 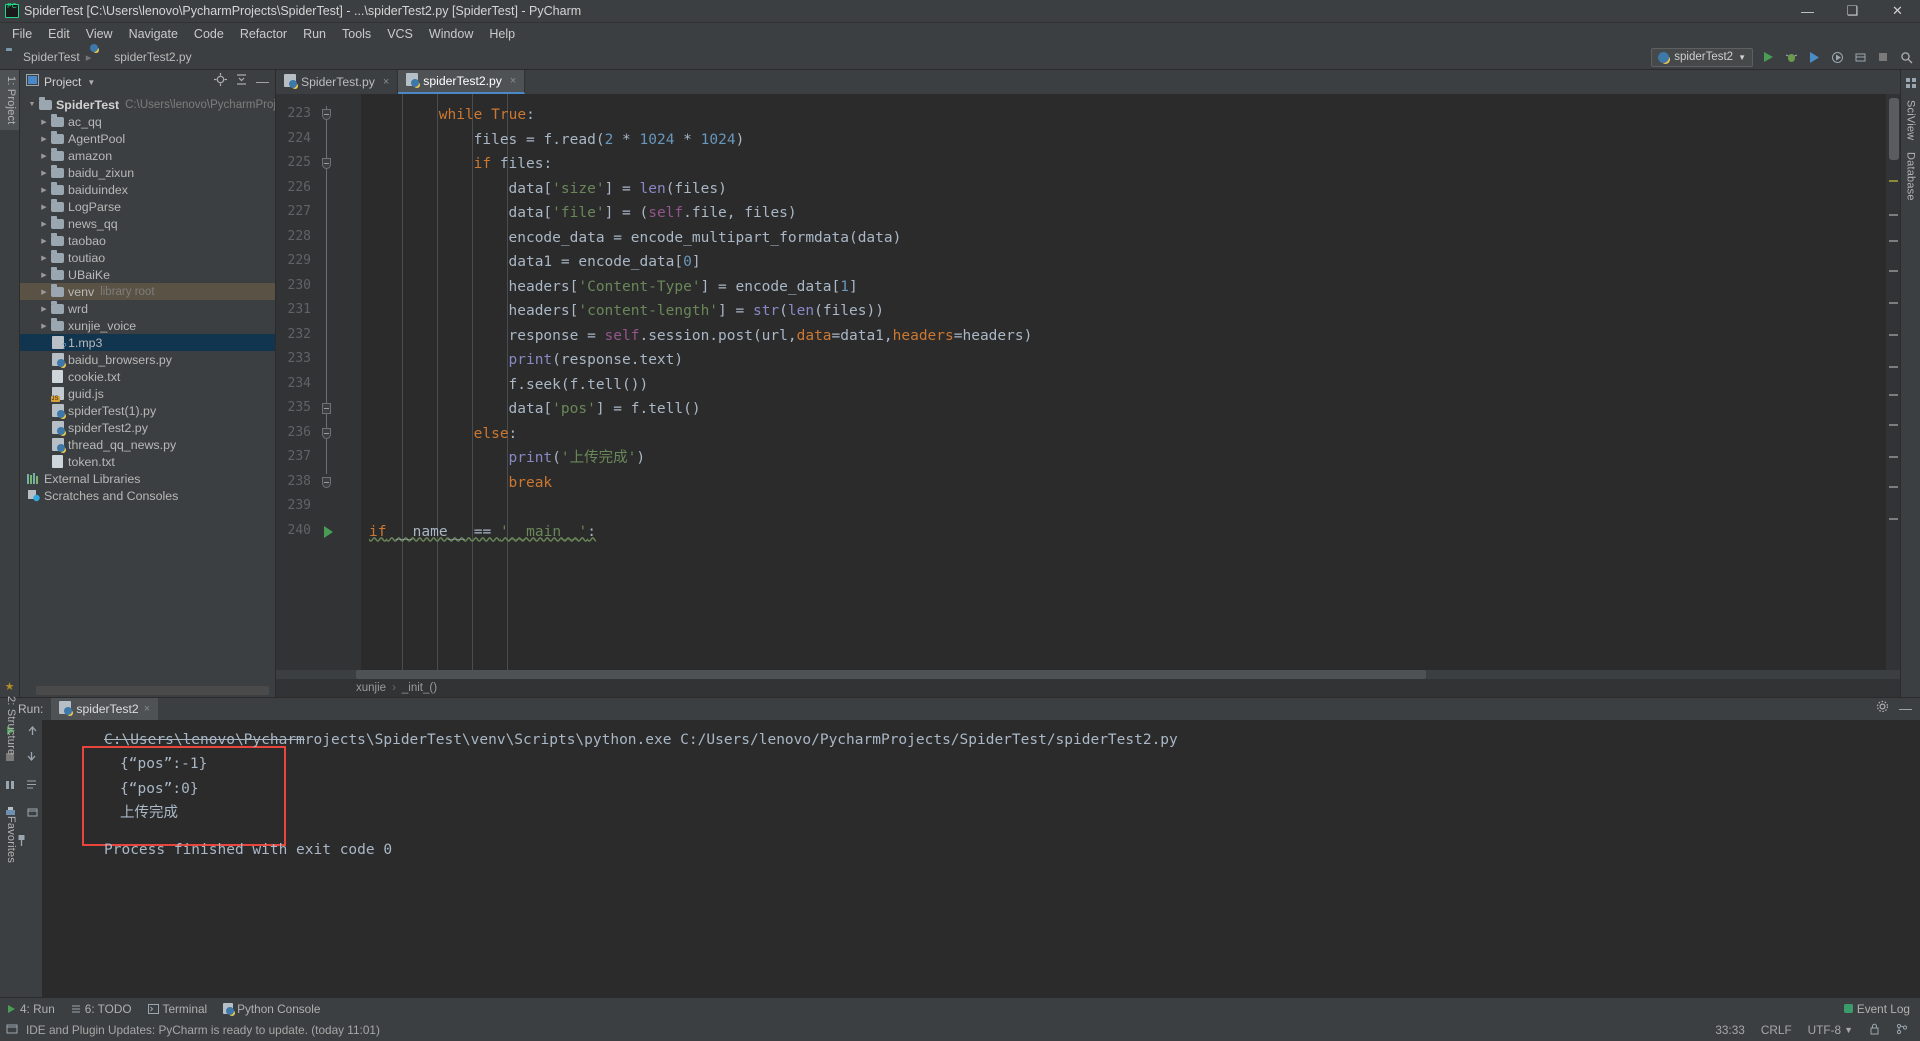 I want to click on tree-row: External Libraries, so click(x=147, y=478).